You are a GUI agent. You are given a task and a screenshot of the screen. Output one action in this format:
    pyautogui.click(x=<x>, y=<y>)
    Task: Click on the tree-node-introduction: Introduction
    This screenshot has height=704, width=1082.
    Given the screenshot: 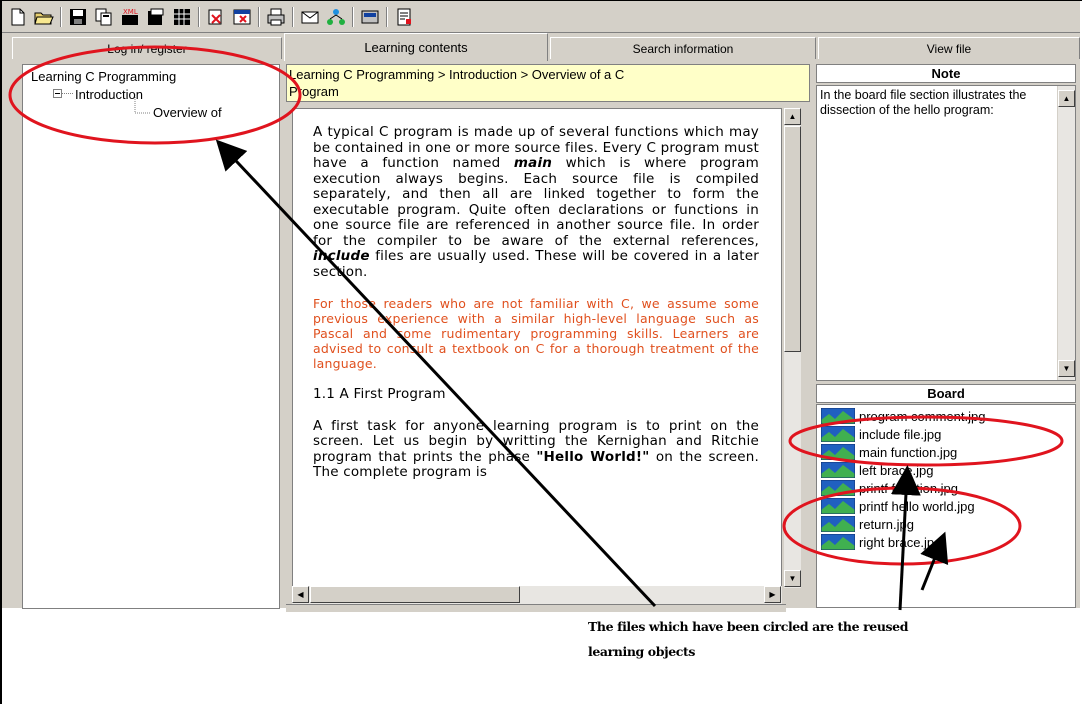 What is the action you would take?
    pyautogui.click(x=109, y=94)
    